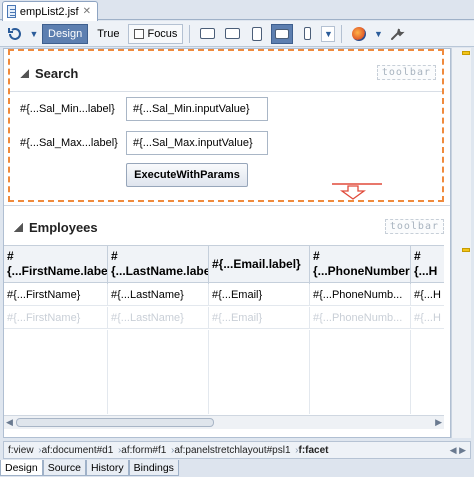  Describe the element at coordinates (257, 34) in the screenshot. I see `tablet-portrait-icon` at that location.